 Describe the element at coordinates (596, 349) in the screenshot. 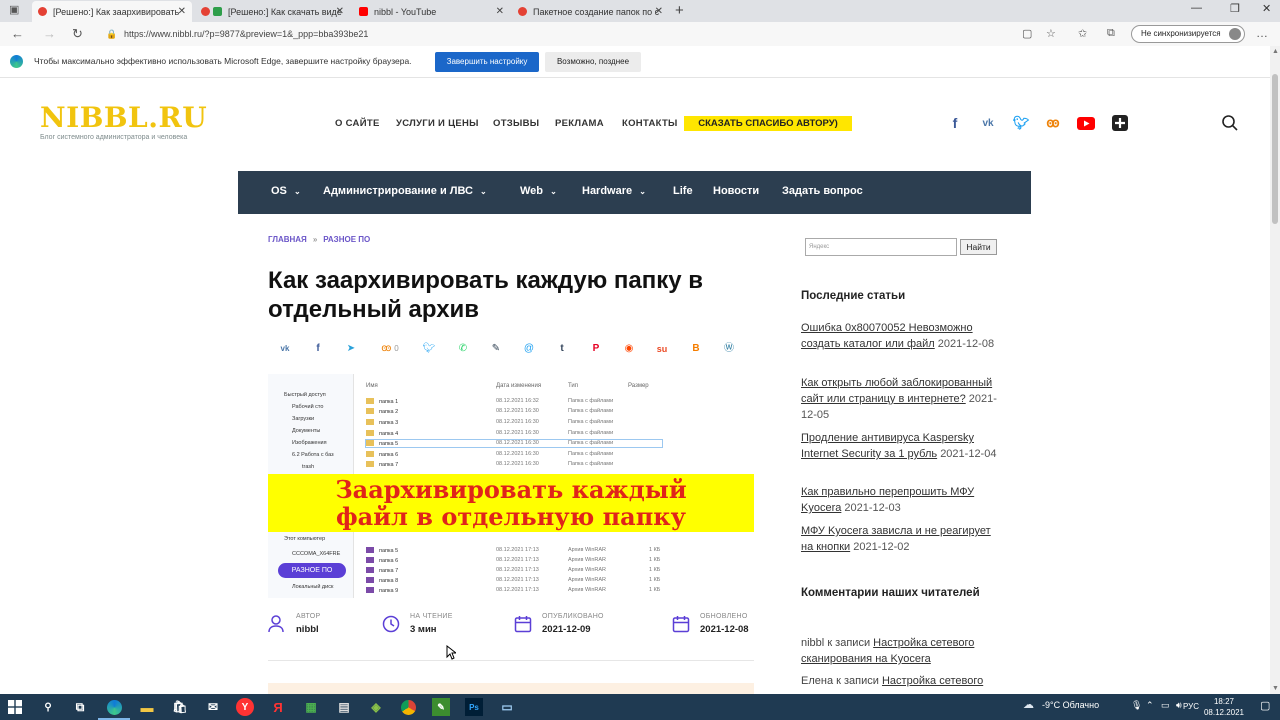

I see `share-pinterest-icon: P` at that location.